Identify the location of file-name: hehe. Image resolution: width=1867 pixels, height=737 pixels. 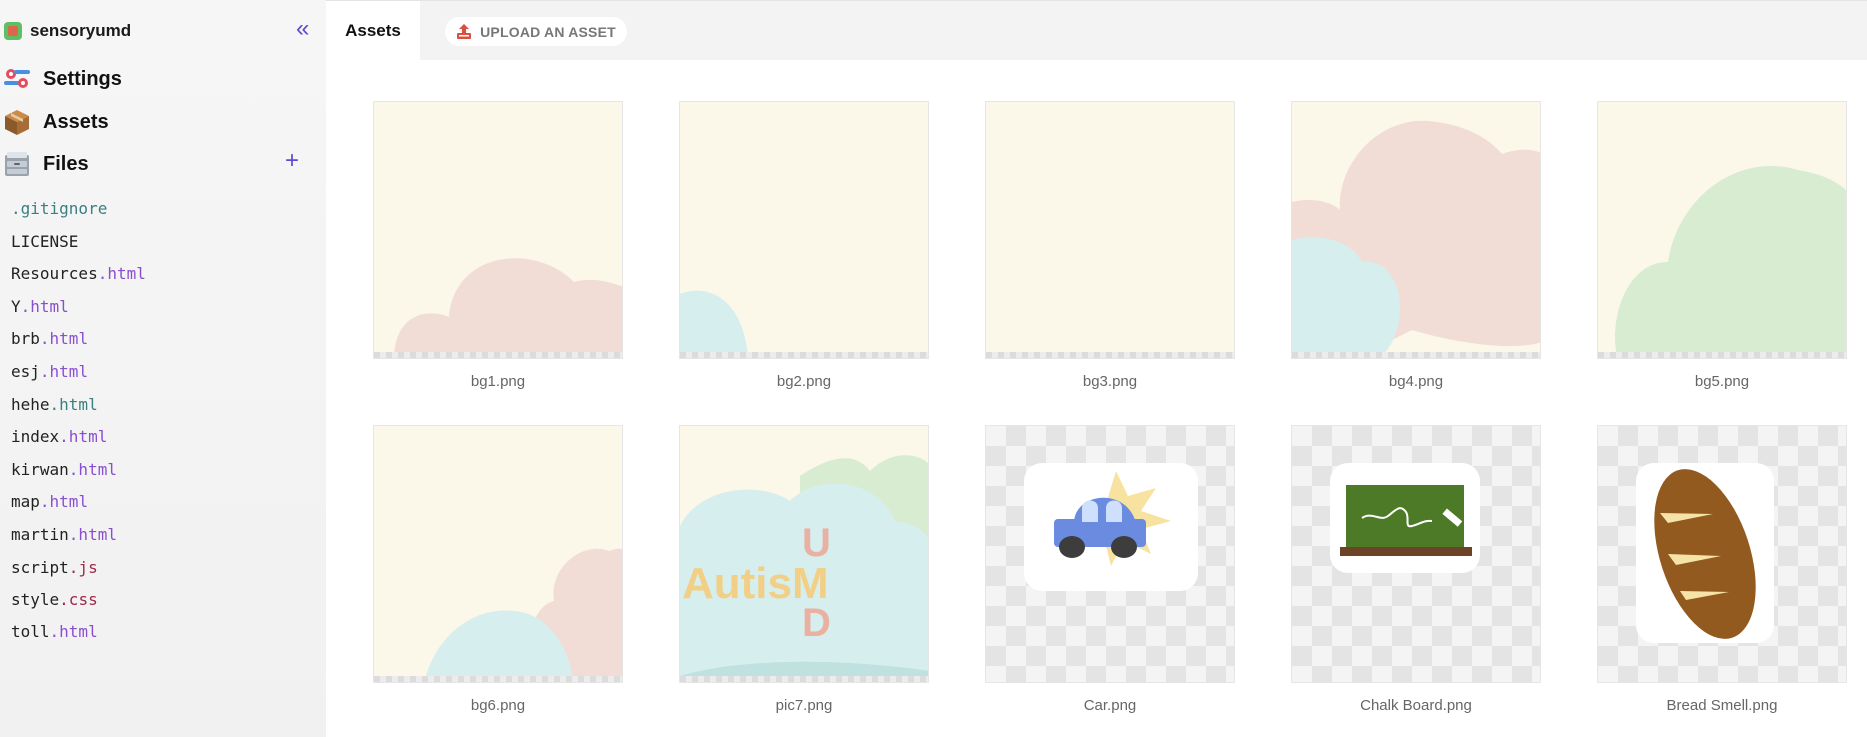
(30, 404).